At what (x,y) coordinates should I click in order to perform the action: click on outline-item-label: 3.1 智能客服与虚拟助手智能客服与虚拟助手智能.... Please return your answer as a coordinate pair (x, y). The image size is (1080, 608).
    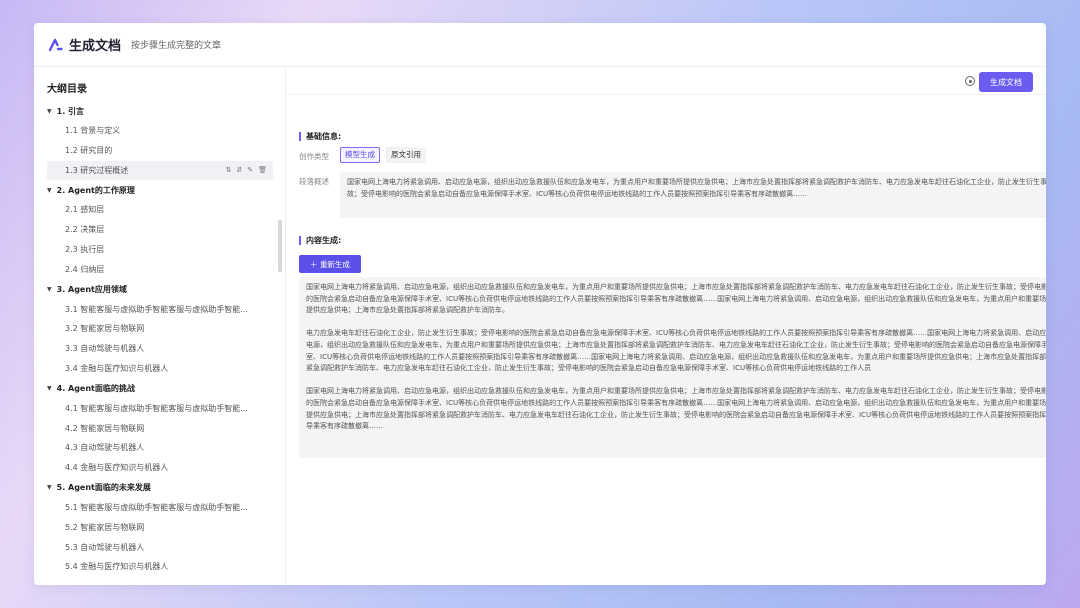
    Looking at the image, I should click on (156, 309).